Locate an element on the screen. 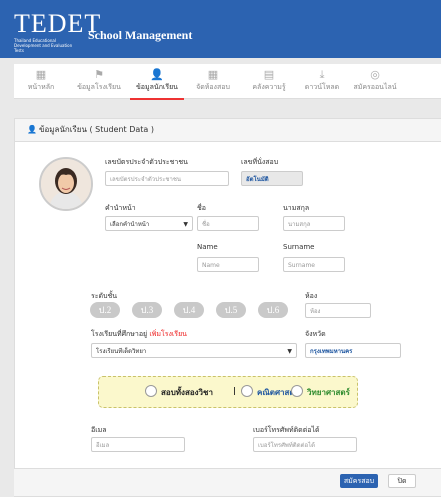 This screenshot has width=441, height=497. logo-subtitle-2: Development and Evaluation Tests is located at coordinates (43, 48).